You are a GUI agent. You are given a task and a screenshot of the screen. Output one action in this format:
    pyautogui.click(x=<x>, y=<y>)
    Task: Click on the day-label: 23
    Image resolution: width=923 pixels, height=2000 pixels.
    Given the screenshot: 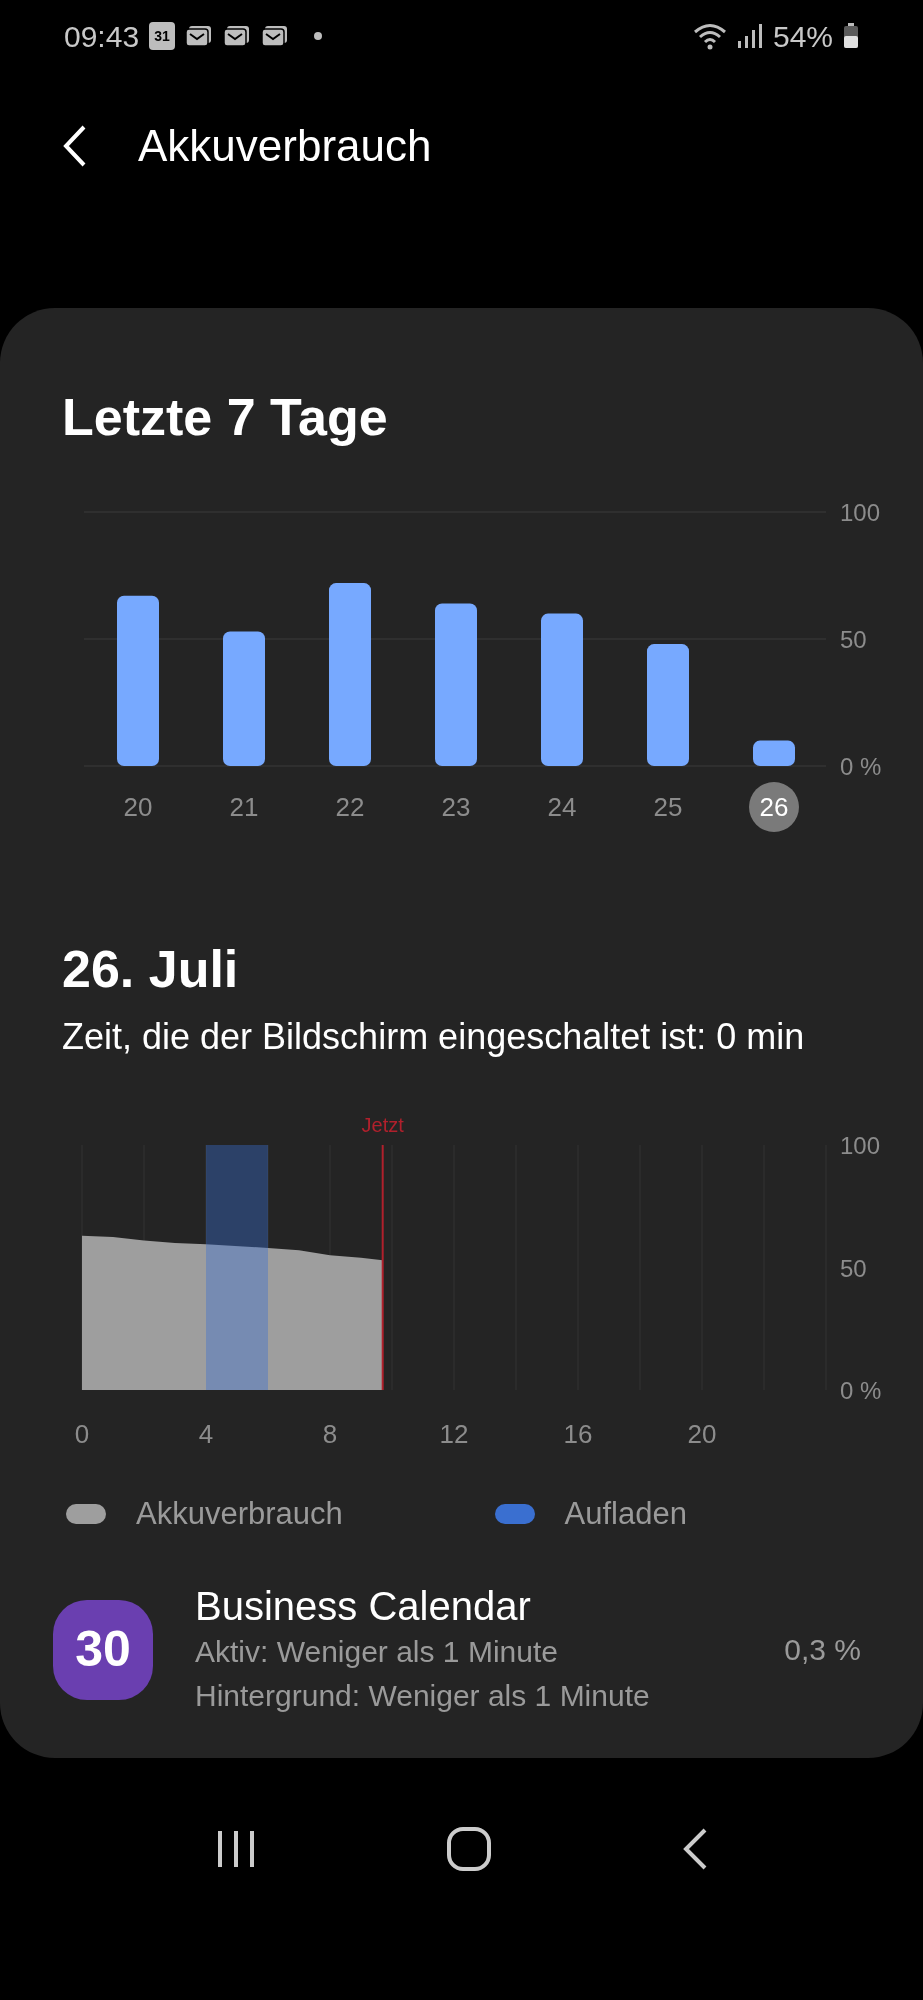 What is the action you would take?
    pyautogui.click(x=456, y=807)
    